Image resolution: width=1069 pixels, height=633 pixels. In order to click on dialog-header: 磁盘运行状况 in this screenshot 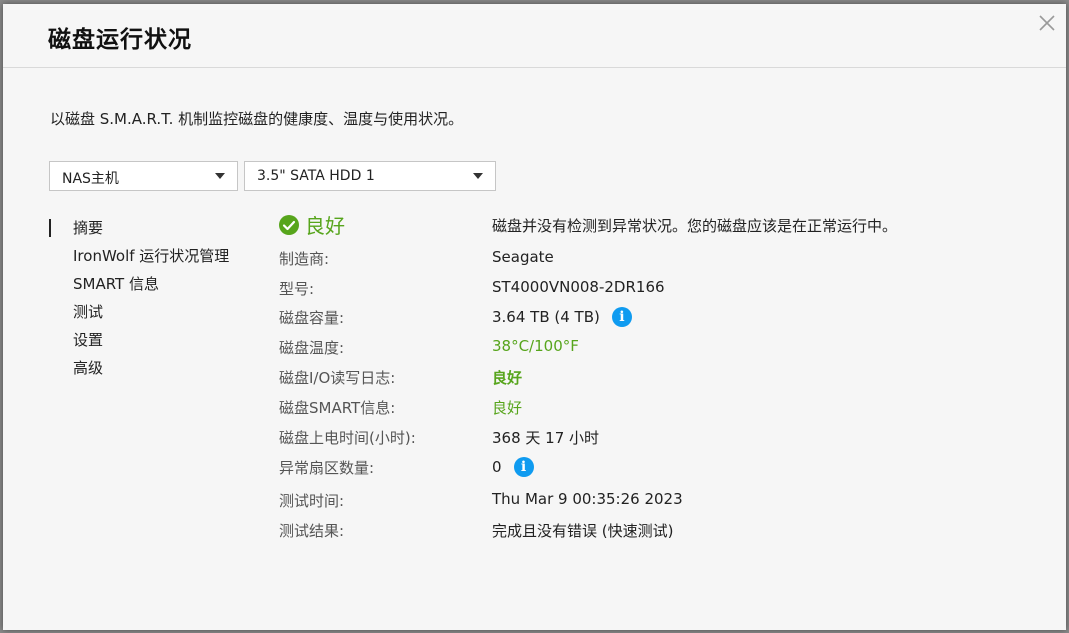, I will do `click(534, 36)`.